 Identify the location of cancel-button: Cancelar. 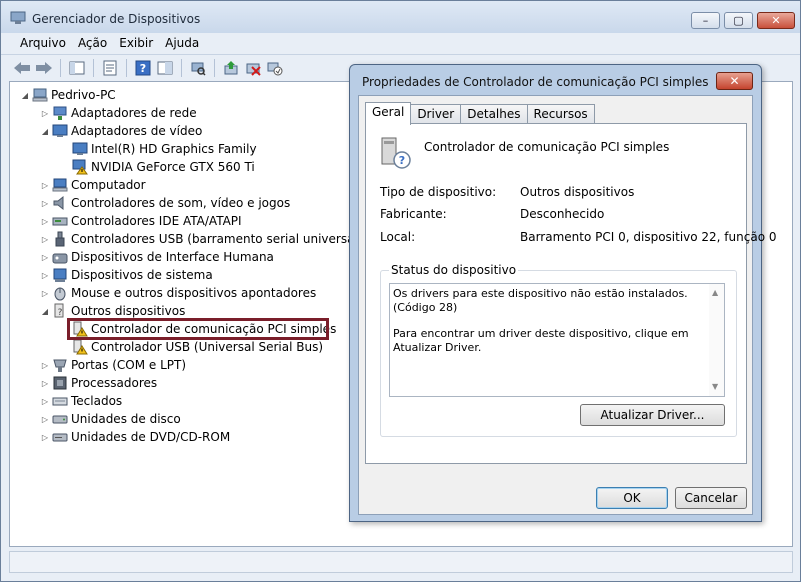
(711, 498).